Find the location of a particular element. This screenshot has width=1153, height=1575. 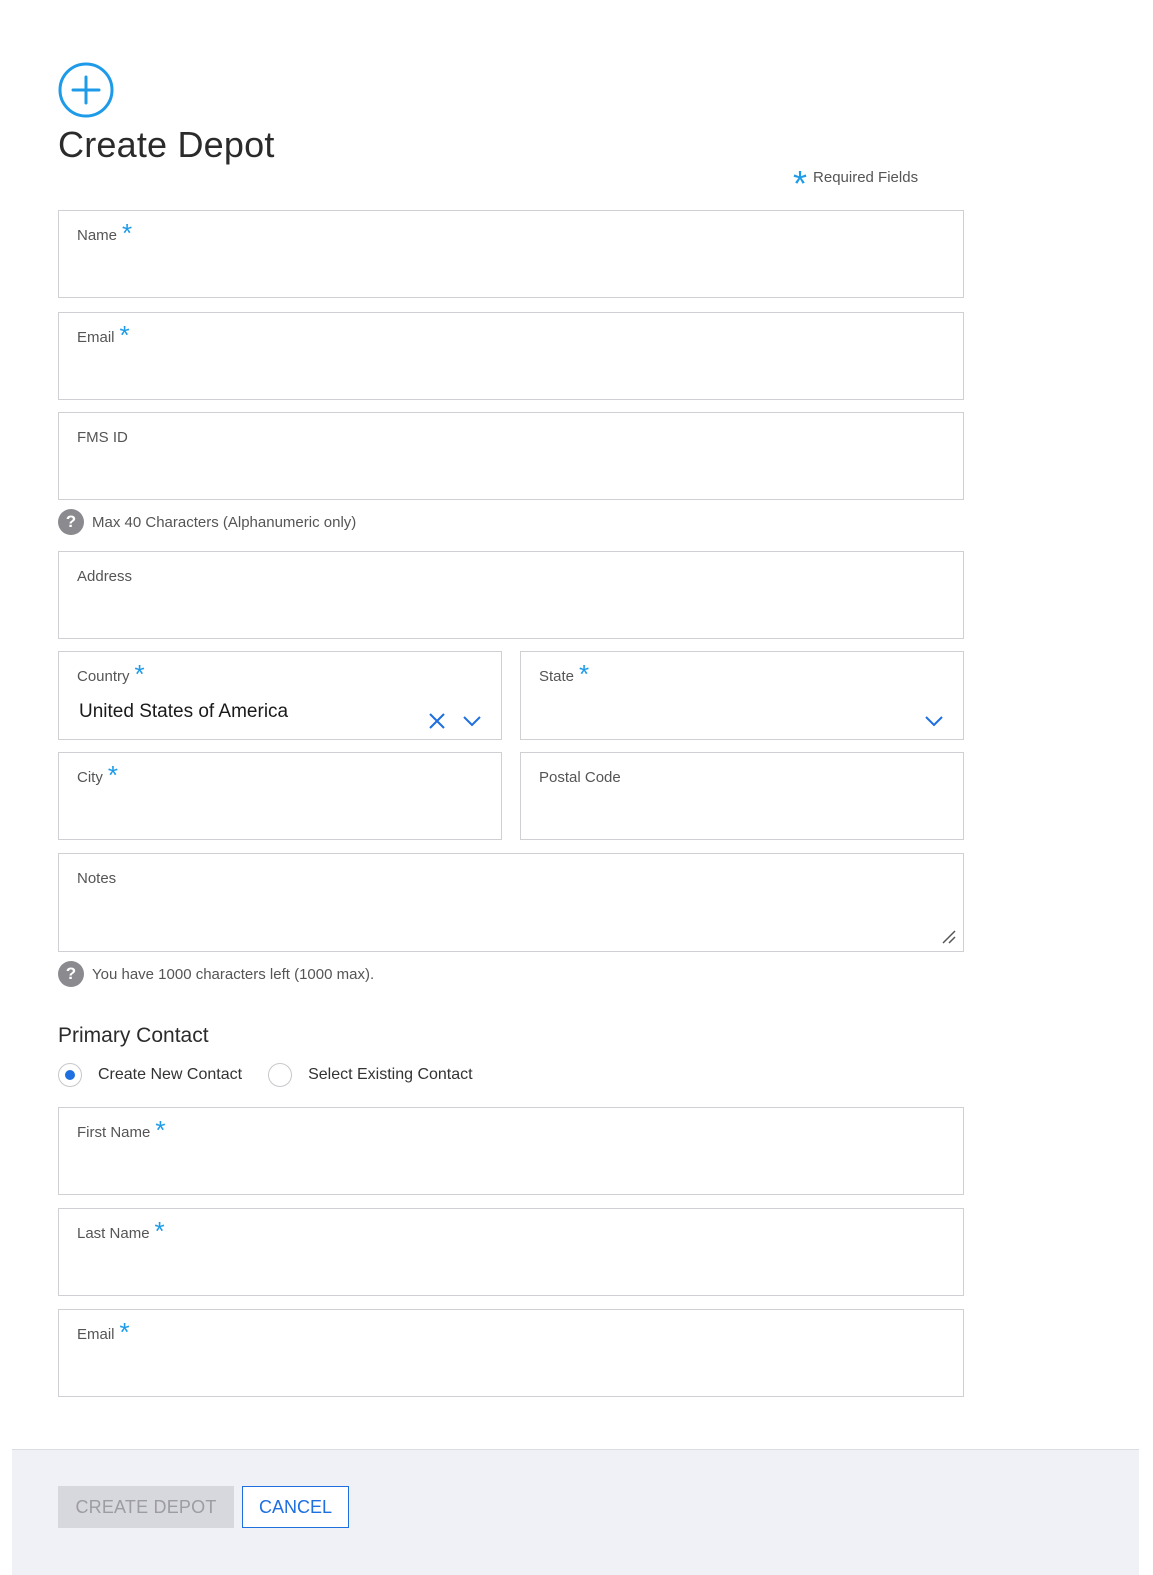

email-field: Email * is located at coordinates (511, 356).